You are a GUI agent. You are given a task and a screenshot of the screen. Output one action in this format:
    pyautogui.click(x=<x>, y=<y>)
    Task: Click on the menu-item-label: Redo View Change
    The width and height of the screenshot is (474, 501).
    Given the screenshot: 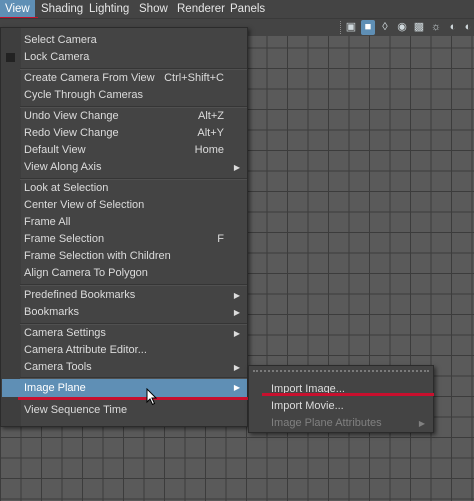 What is the action you would take?
    pyautogui.click(x=71, y=133)
    